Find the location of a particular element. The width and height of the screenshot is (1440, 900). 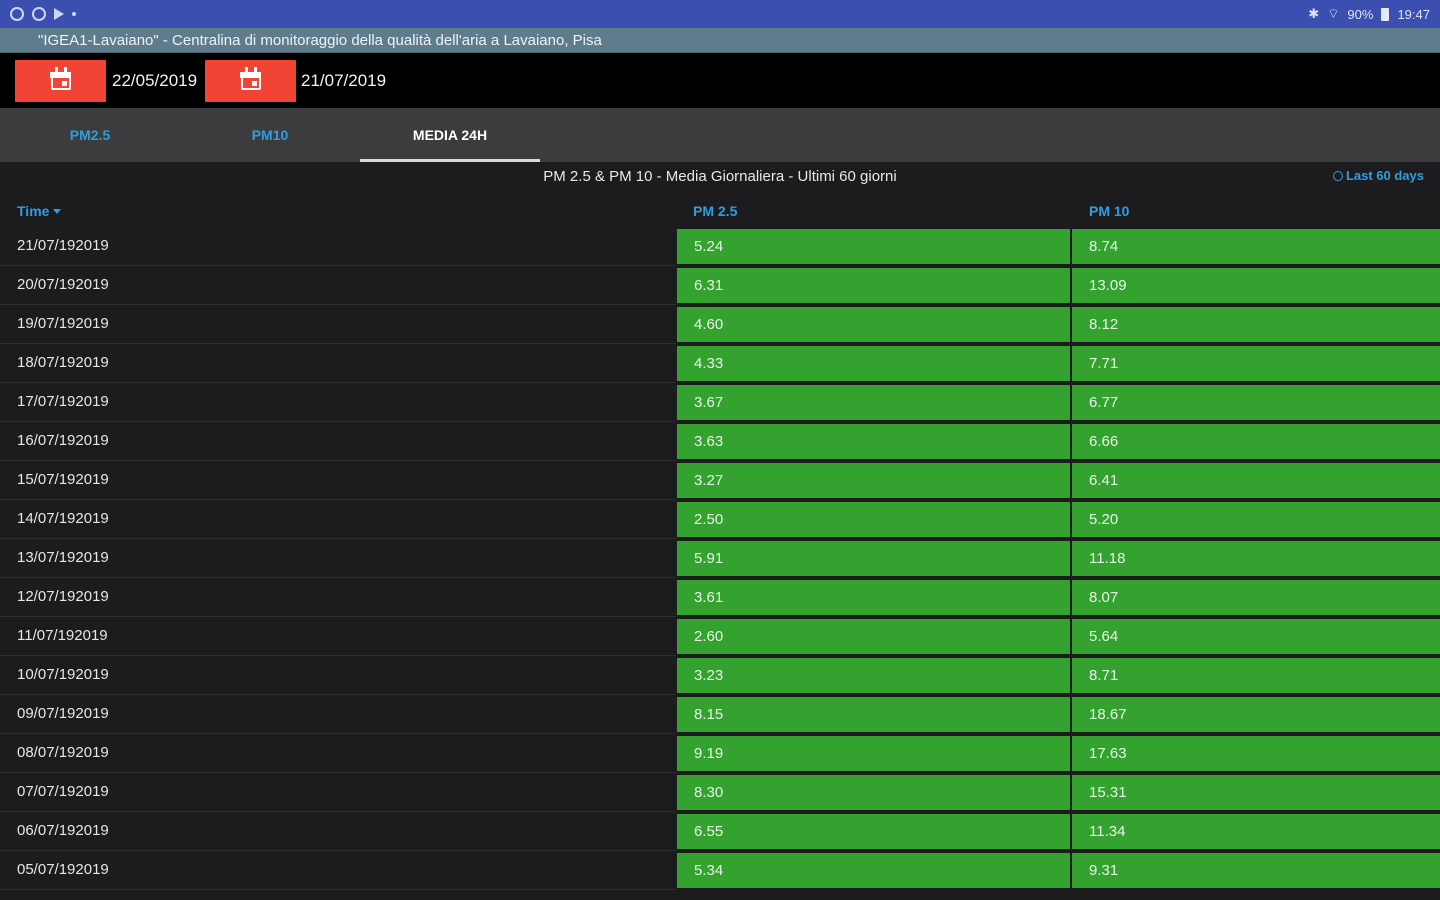

cell-time: 11/07/192019 is located at coordinates (338, 636).